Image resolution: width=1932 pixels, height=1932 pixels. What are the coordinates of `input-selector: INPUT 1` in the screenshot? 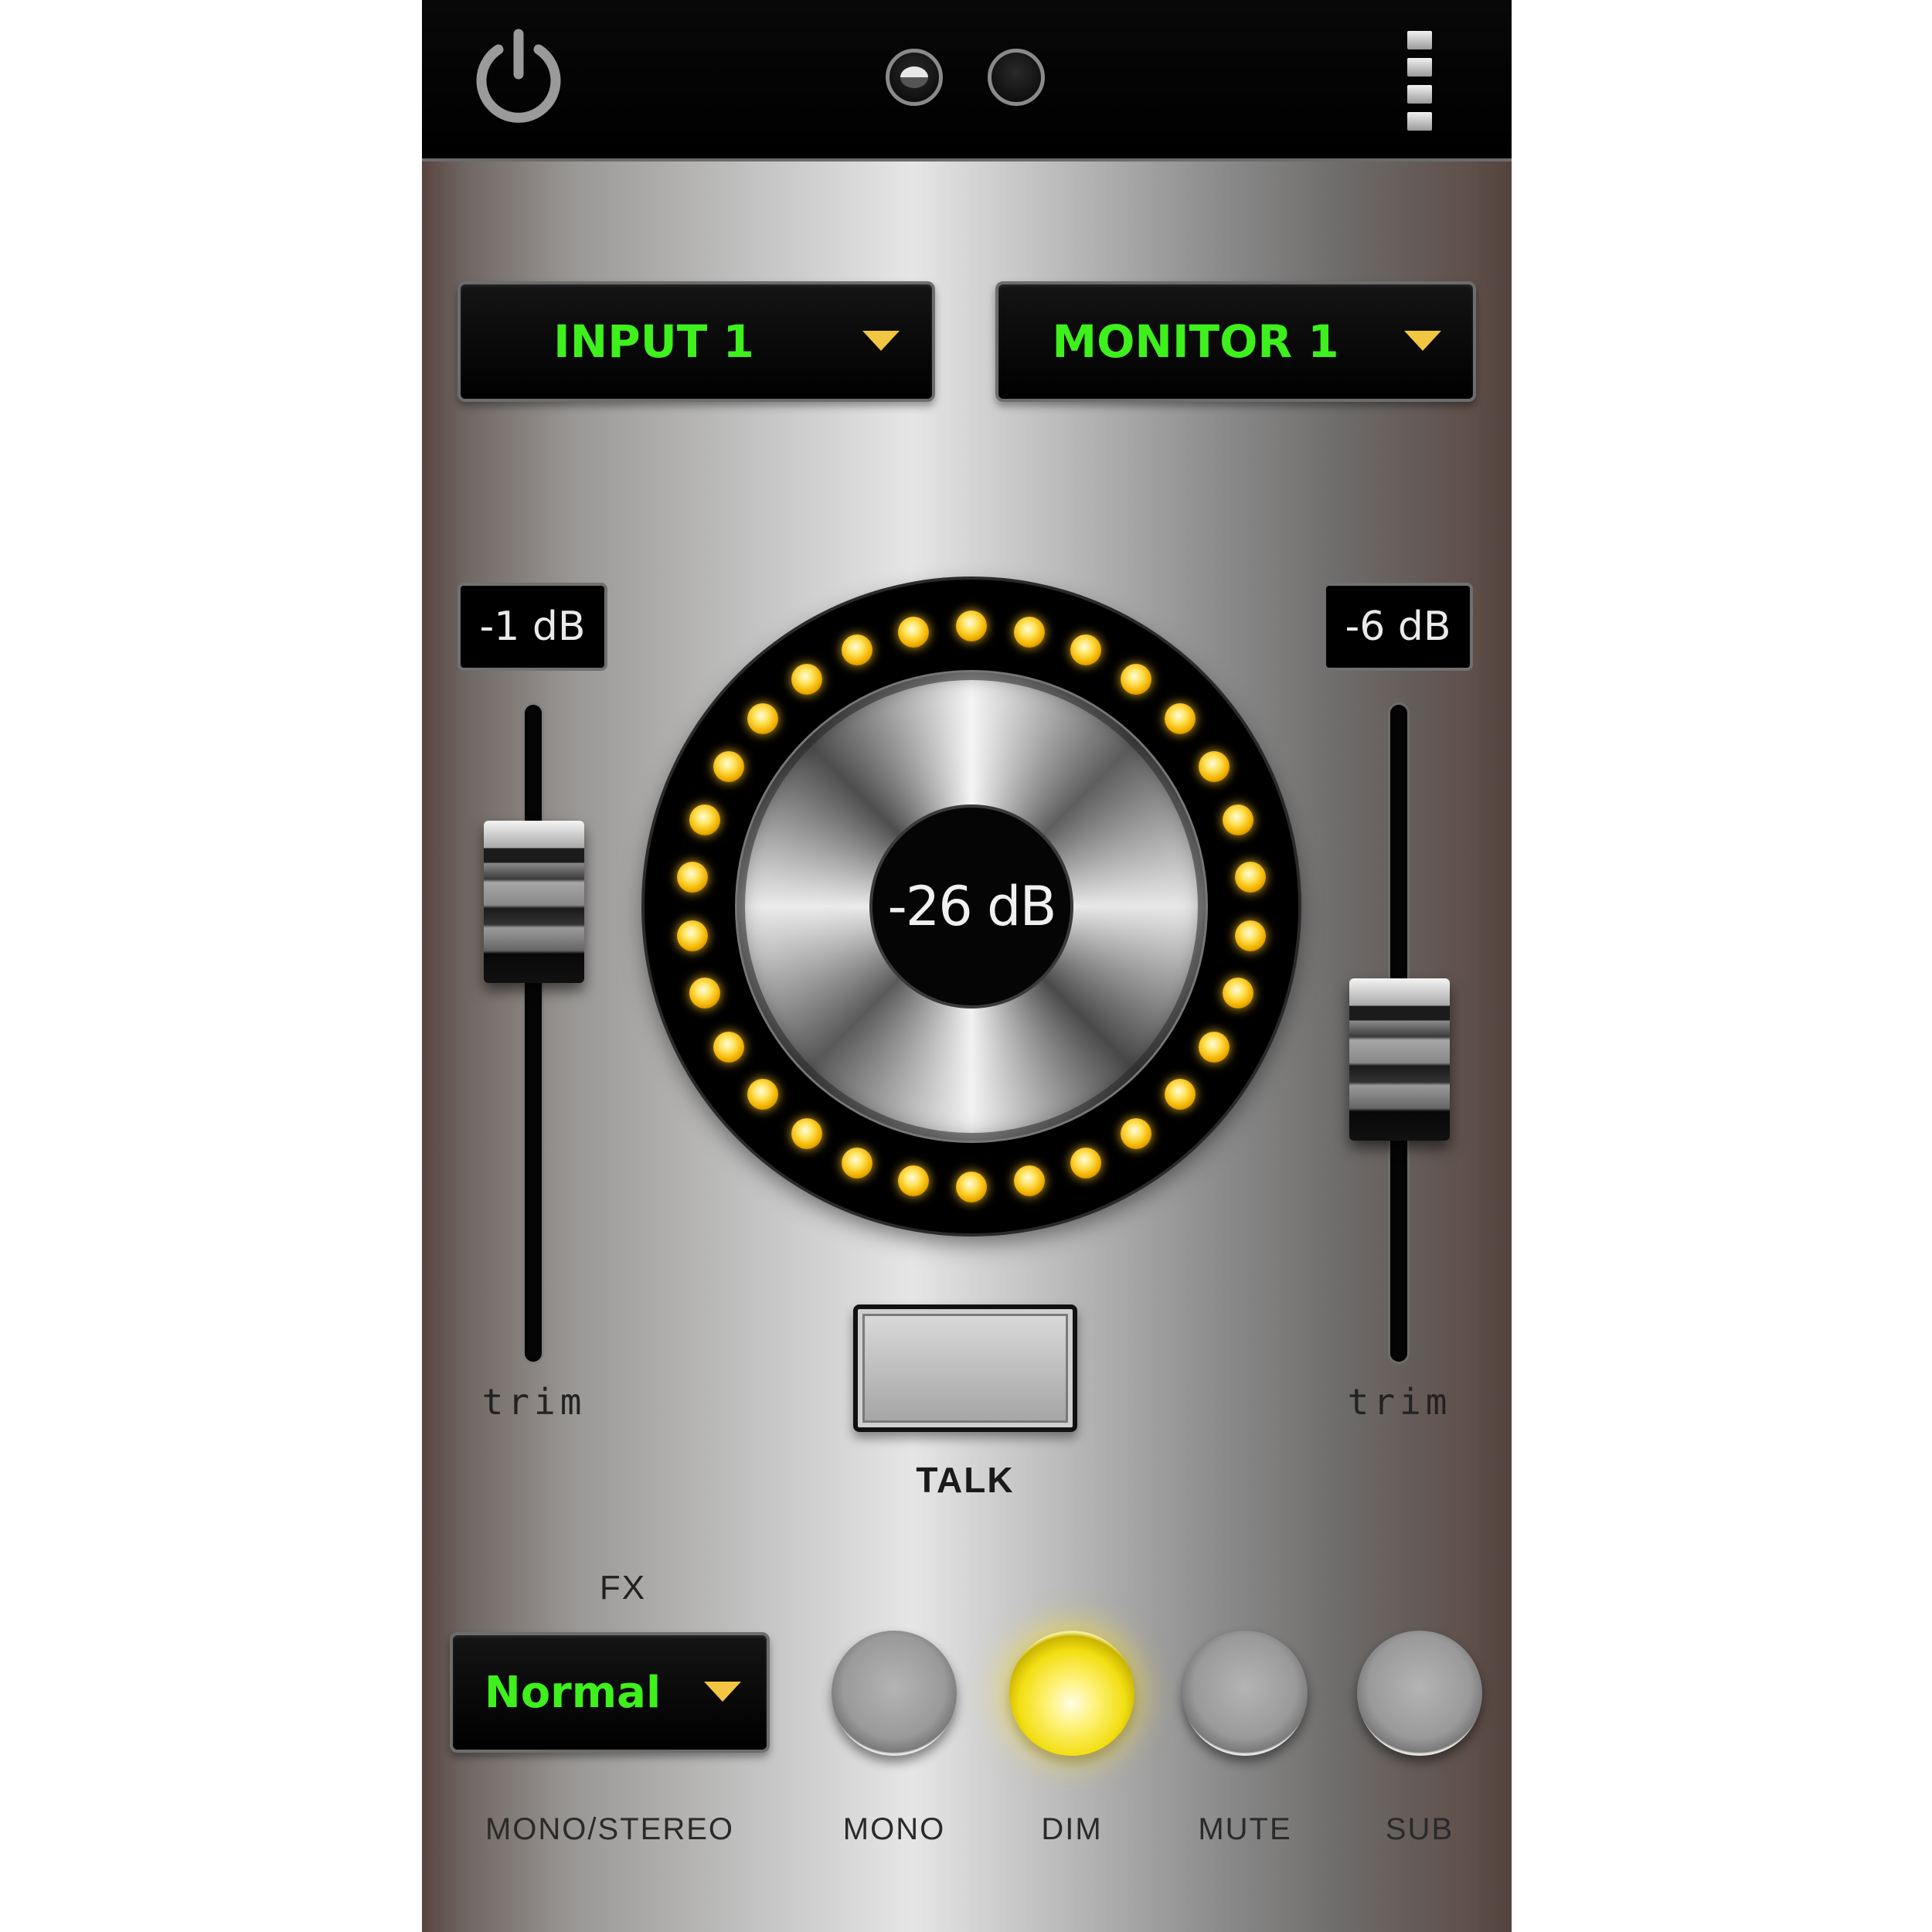 It's located at (696, 342).